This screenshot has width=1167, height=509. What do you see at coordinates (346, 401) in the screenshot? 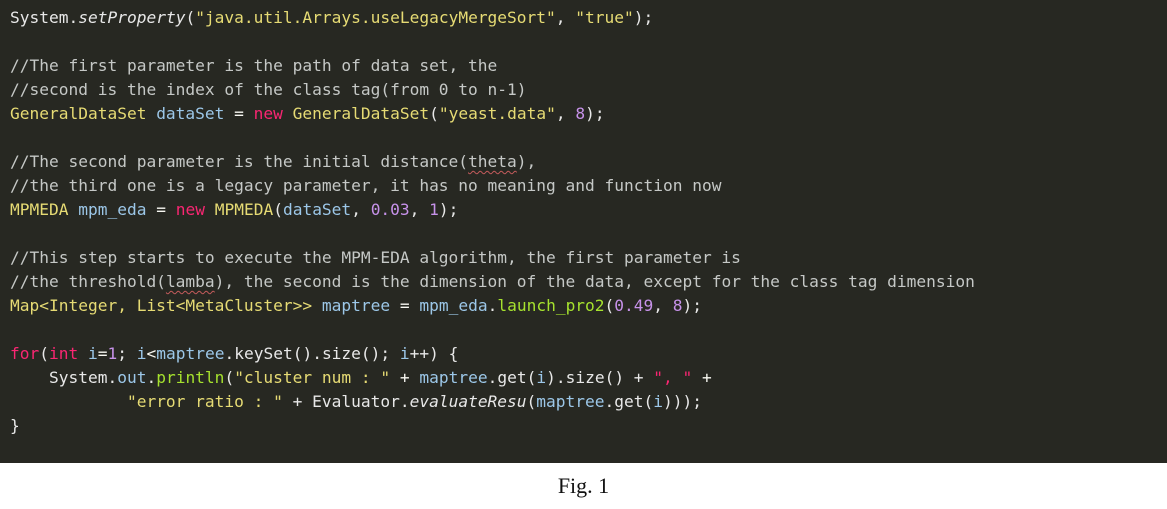
I see `code-token: + Evaluator.` at bounding box center [346, 401].